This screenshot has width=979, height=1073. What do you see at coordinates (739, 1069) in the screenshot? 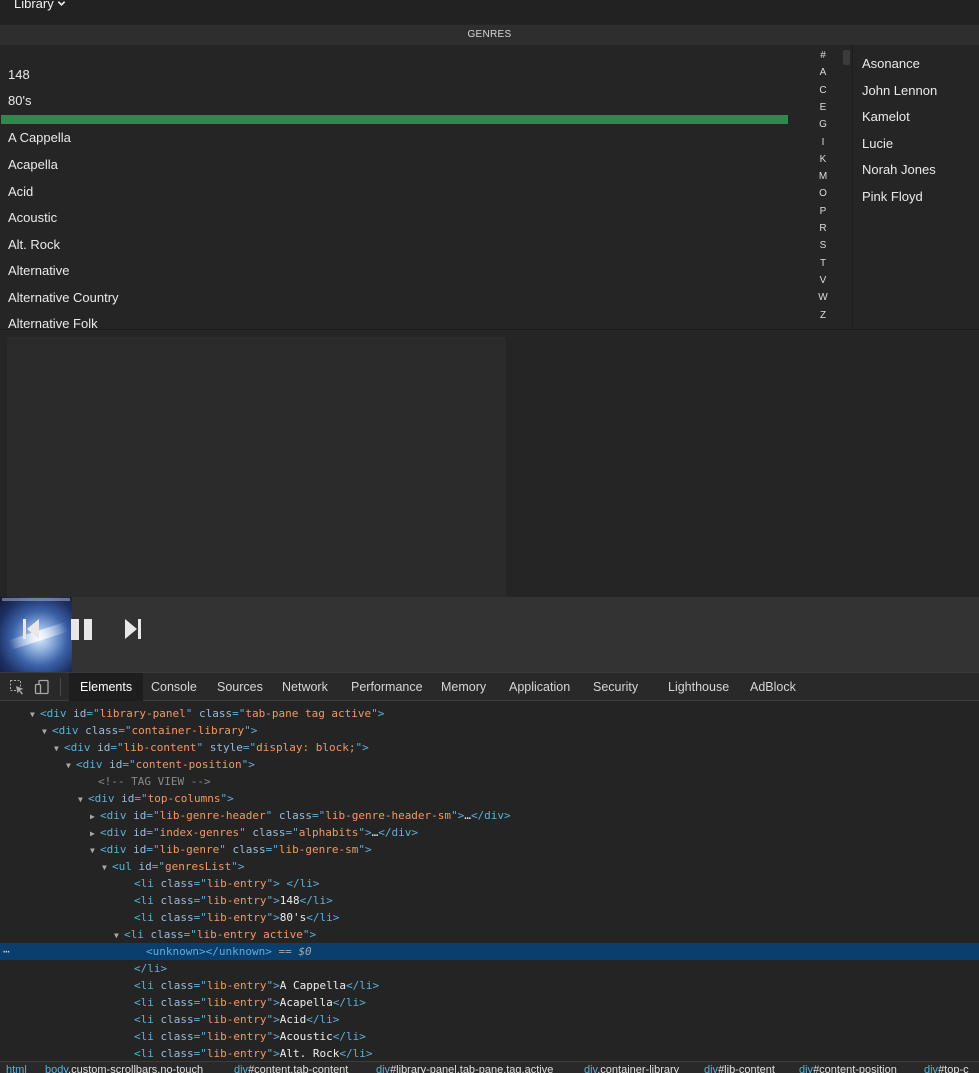
I see `breadcrumb-item: div#lib-content` at bounding box center [739, 1069].